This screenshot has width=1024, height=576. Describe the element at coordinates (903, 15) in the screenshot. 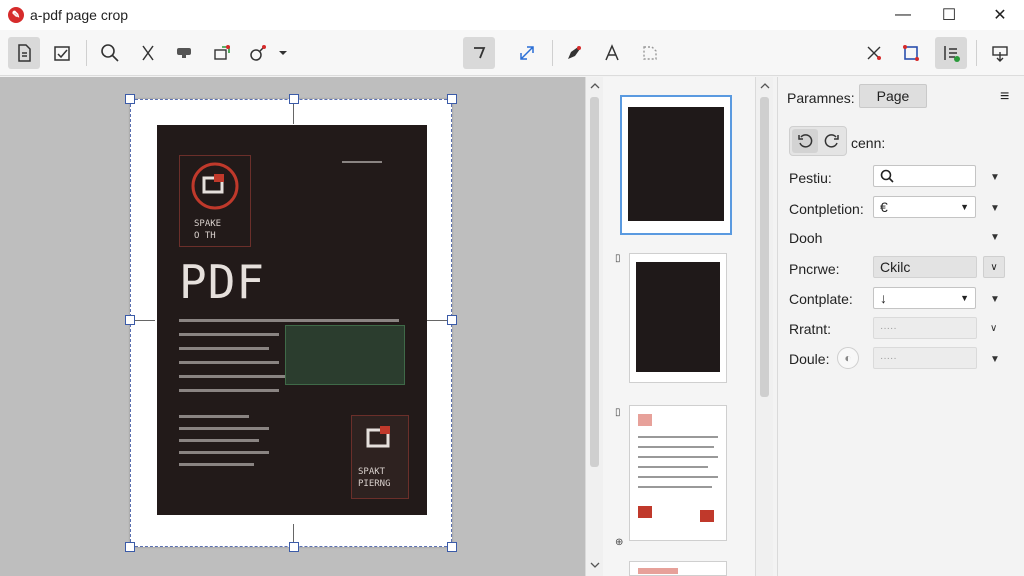

I see `minimize-button: —` at that location.